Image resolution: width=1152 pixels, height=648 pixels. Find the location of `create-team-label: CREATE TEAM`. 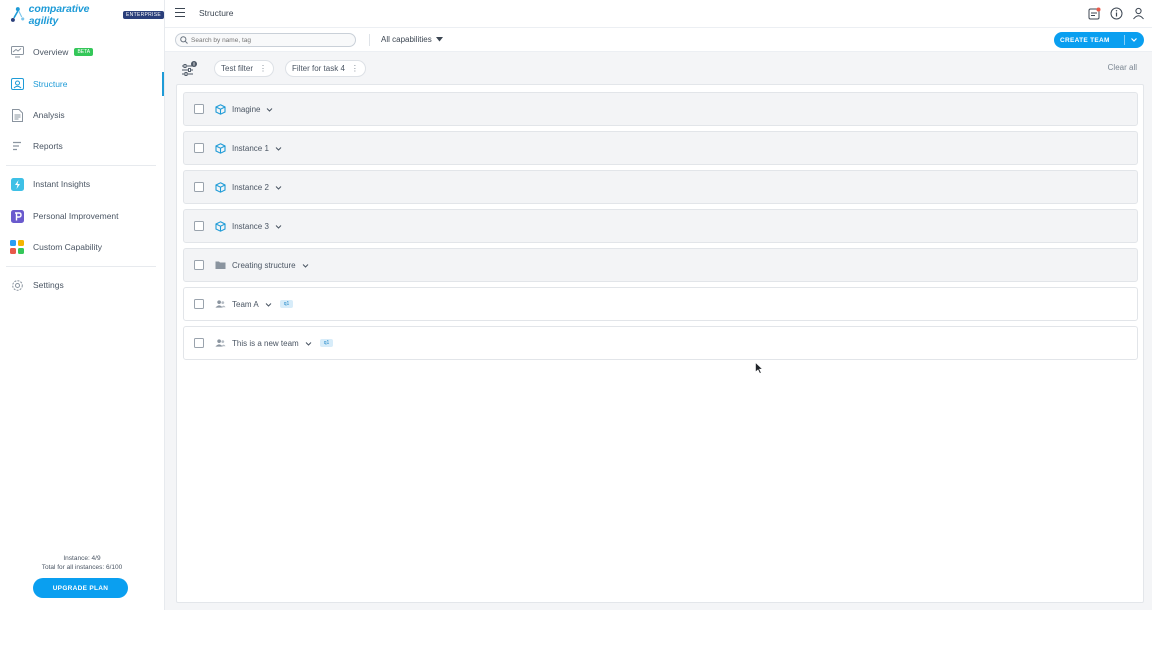

create-team-label: CREATE TEAM is located at coordinates (1085, 40).